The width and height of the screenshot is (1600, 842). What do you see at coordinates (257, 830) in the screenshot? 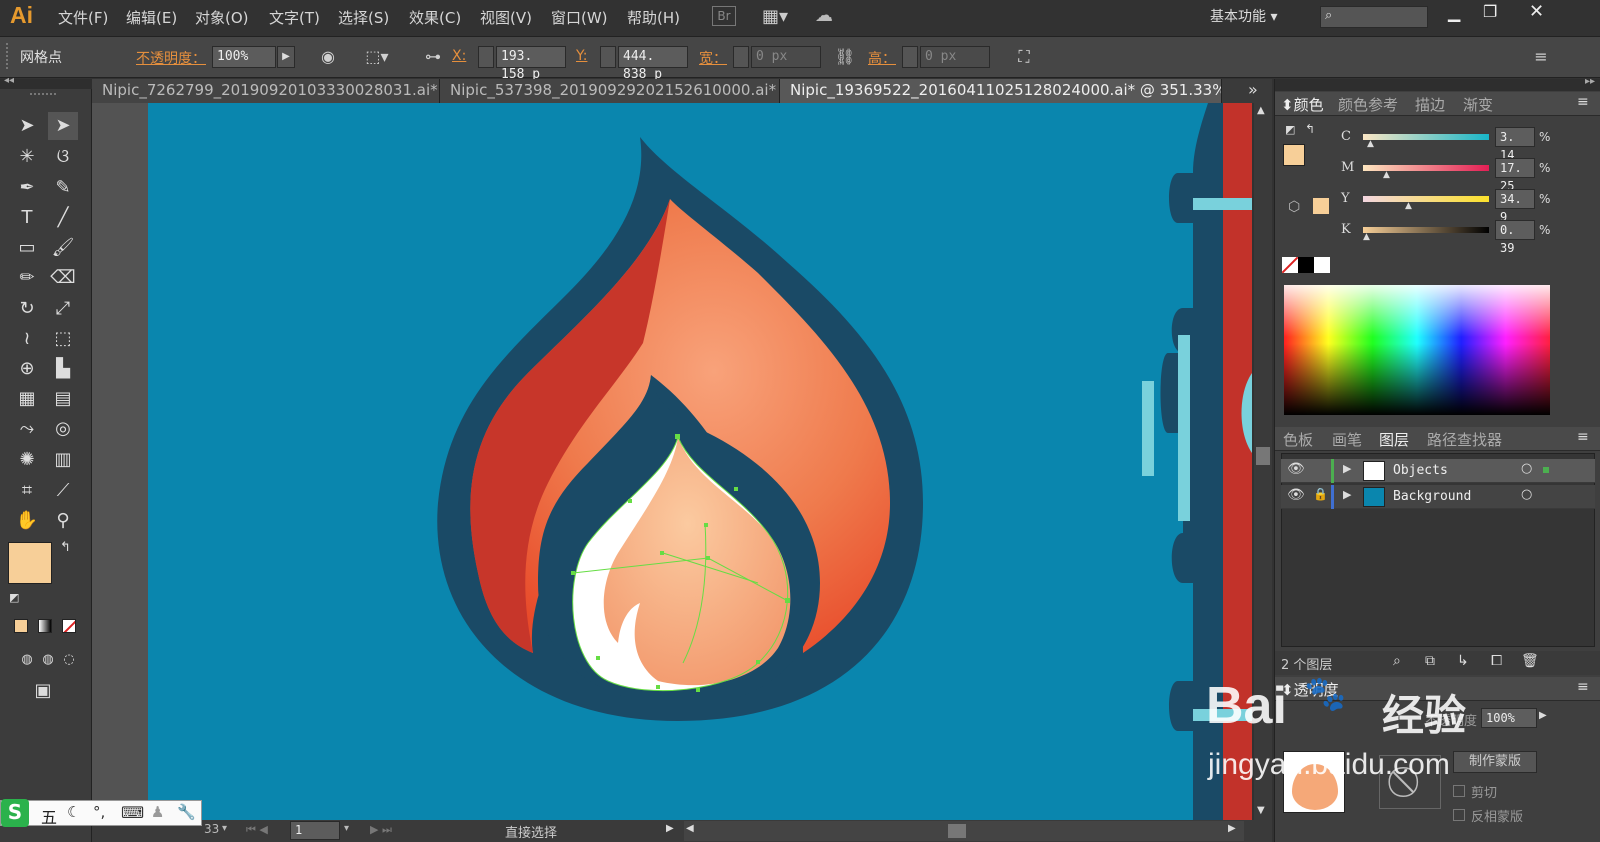
I see `first-artboard-icon: ⏮ ◀` at bounding box center [257, 830].